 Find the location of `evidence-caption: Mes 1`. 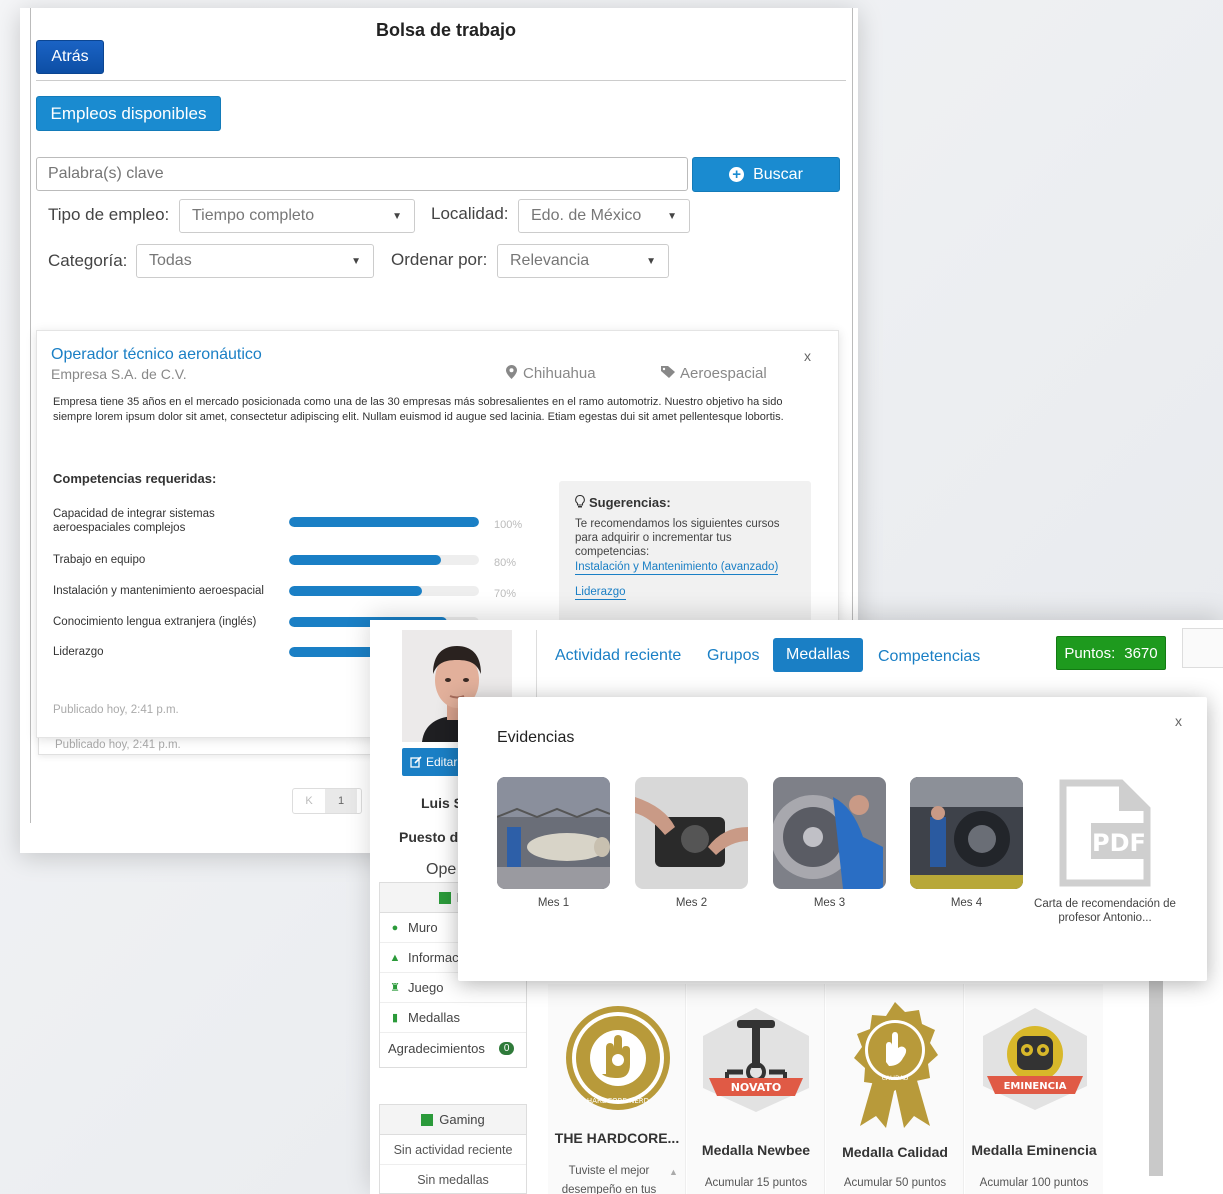

evidence-caption: Mes 1 is located at coordinates (553, 903).